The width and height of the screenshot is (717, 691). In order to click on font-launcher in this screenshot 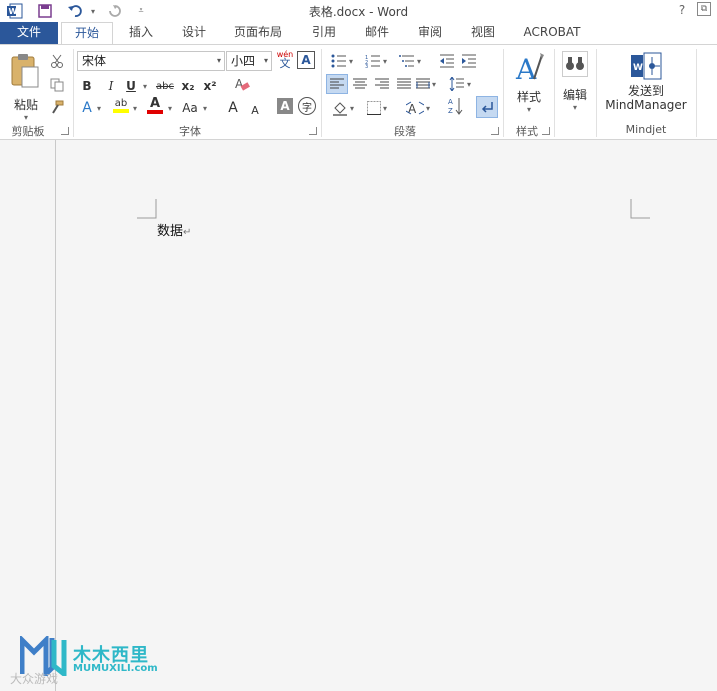, I will do `click(313, 131)`.